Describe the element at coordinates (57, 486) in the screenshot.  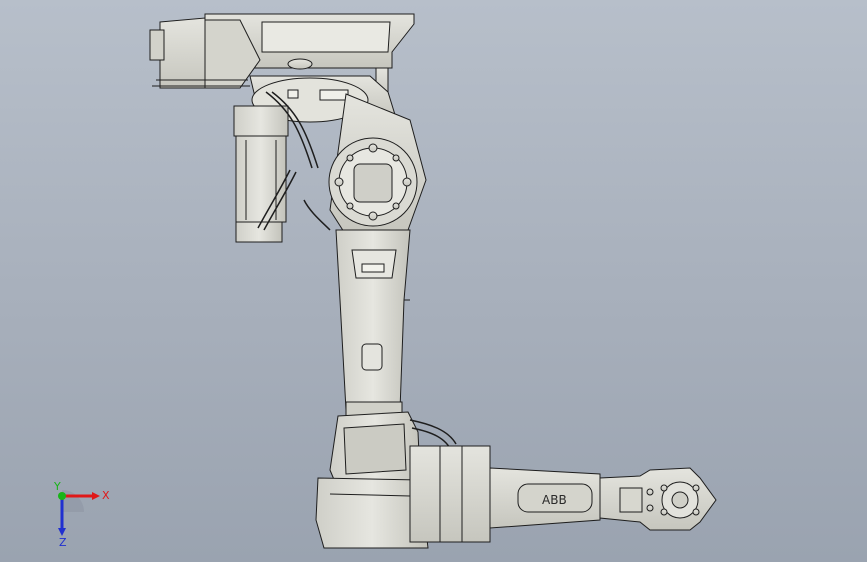
I see `y-axis-label: Y` at that location.